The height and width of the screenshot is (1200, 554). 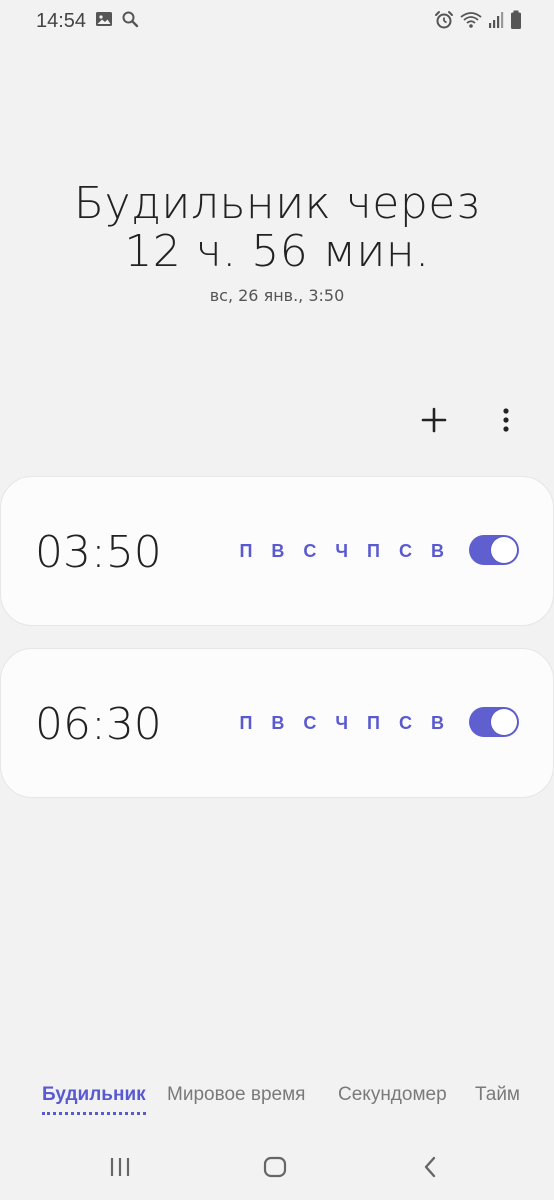 I want to click on status-time: 14:54, so click(x=61, y=21).